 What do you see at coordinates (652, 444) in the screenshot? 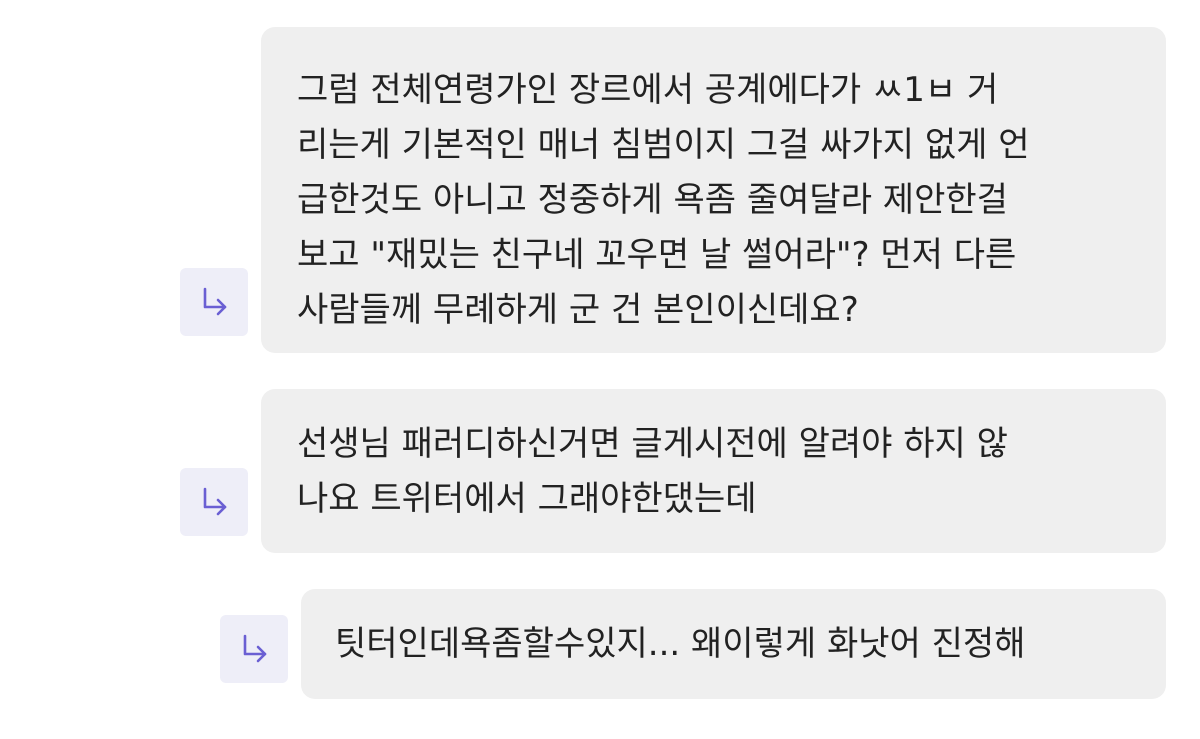
I see `reply-text-line: 선생님 패러디하신거면 글게시전에 알려야 하지 않` at bounding box center [652, 444].